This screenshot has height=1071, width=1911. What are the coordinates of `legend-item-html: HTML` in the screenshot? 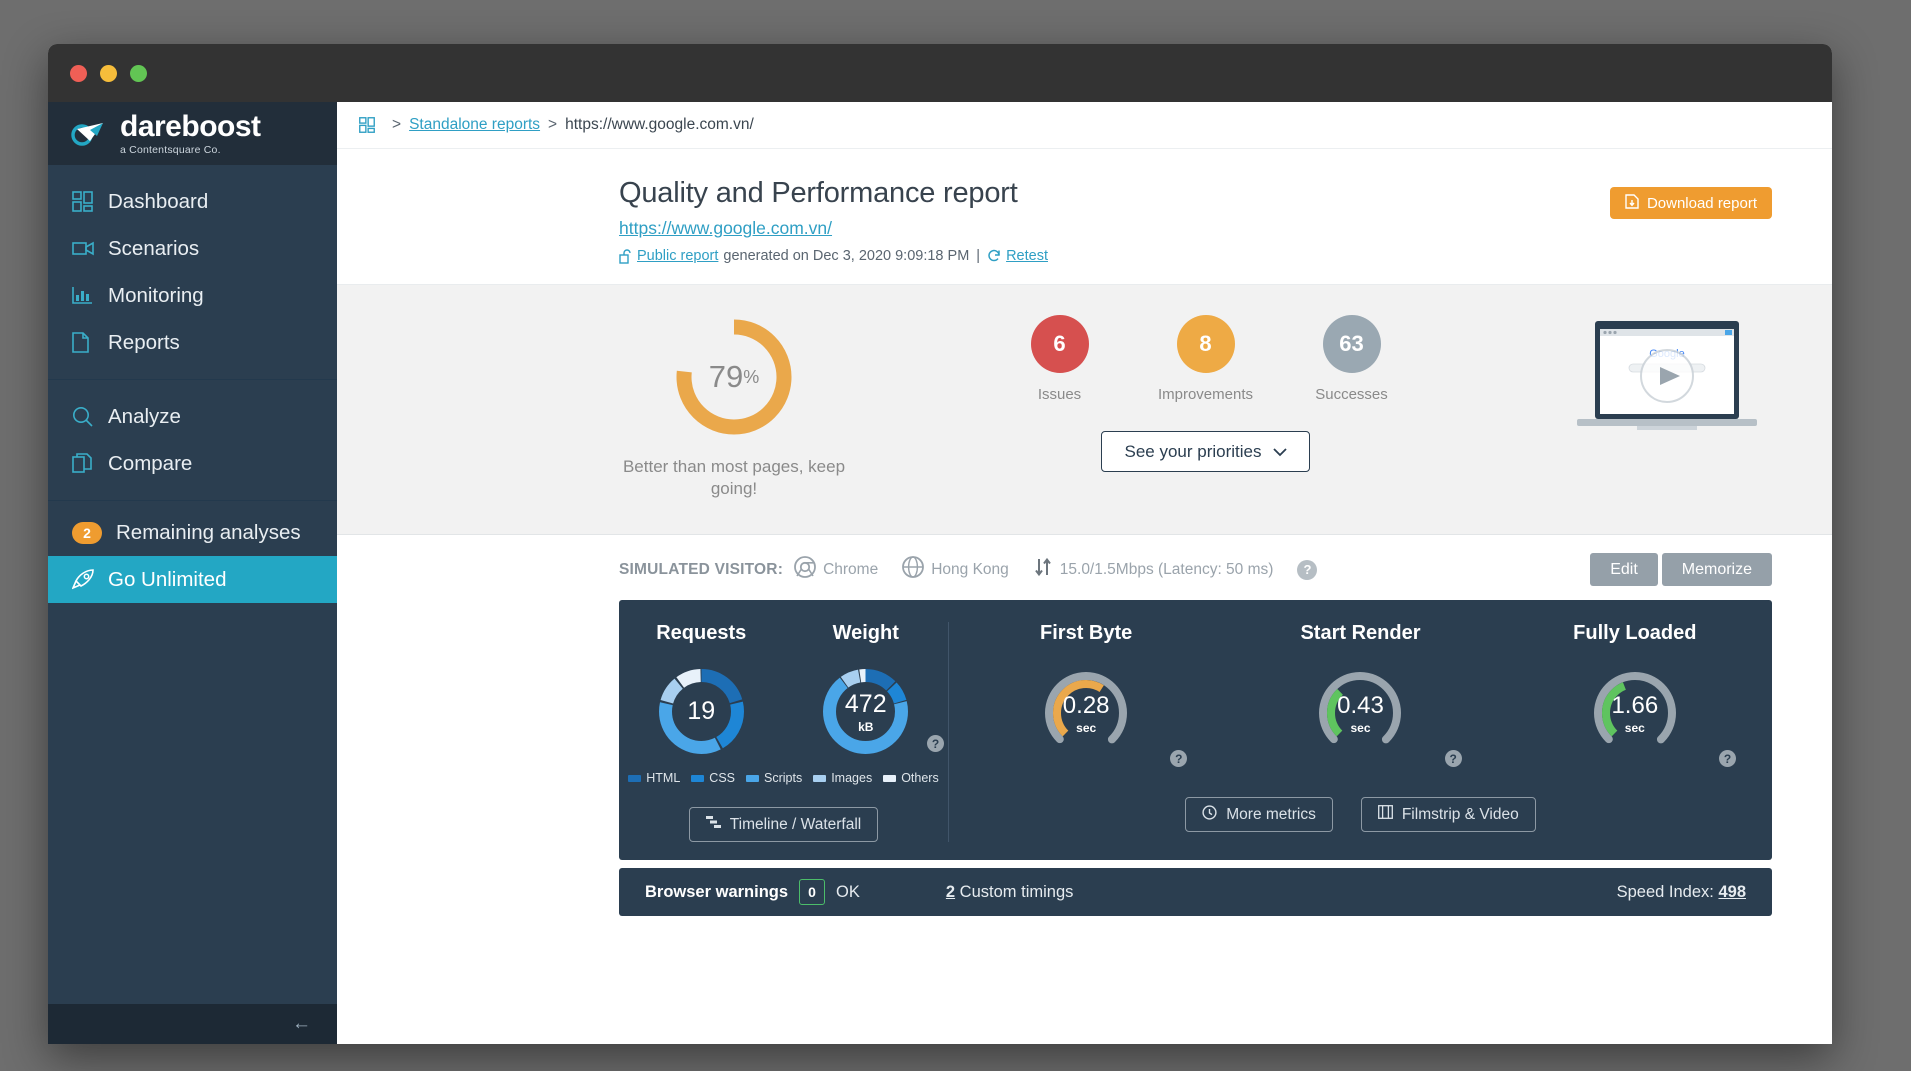 It's located at (654, 778).